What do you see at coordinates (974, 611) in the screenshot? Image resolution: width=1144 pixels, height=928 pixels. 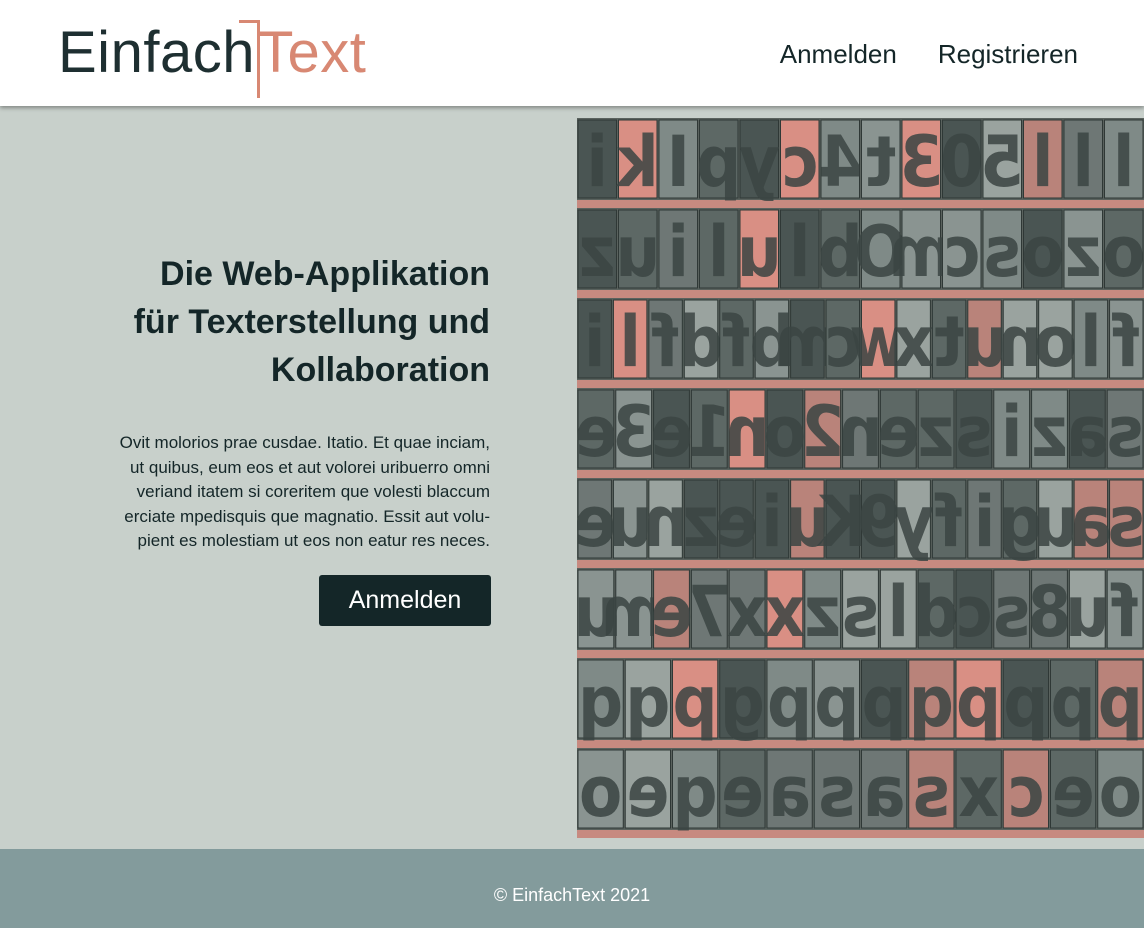 I see `type-block: c` at bounding box center [974, 611].